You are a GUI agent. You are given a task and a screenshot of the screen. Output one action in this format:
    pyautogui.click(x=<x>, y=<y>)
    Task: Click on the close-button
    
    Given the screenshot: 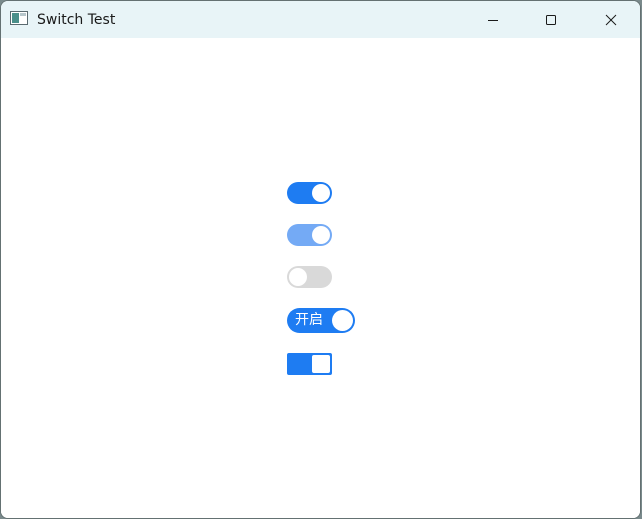 What is the action you would take?
    pyautogui.click(x=611, y=19)
    